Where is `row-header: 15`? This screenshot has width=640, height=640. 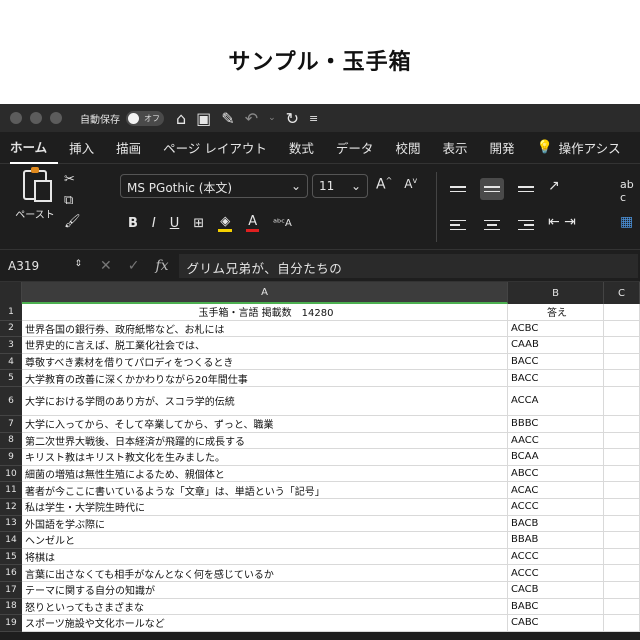 row-header: 15 is located at coordinates (11, 557).